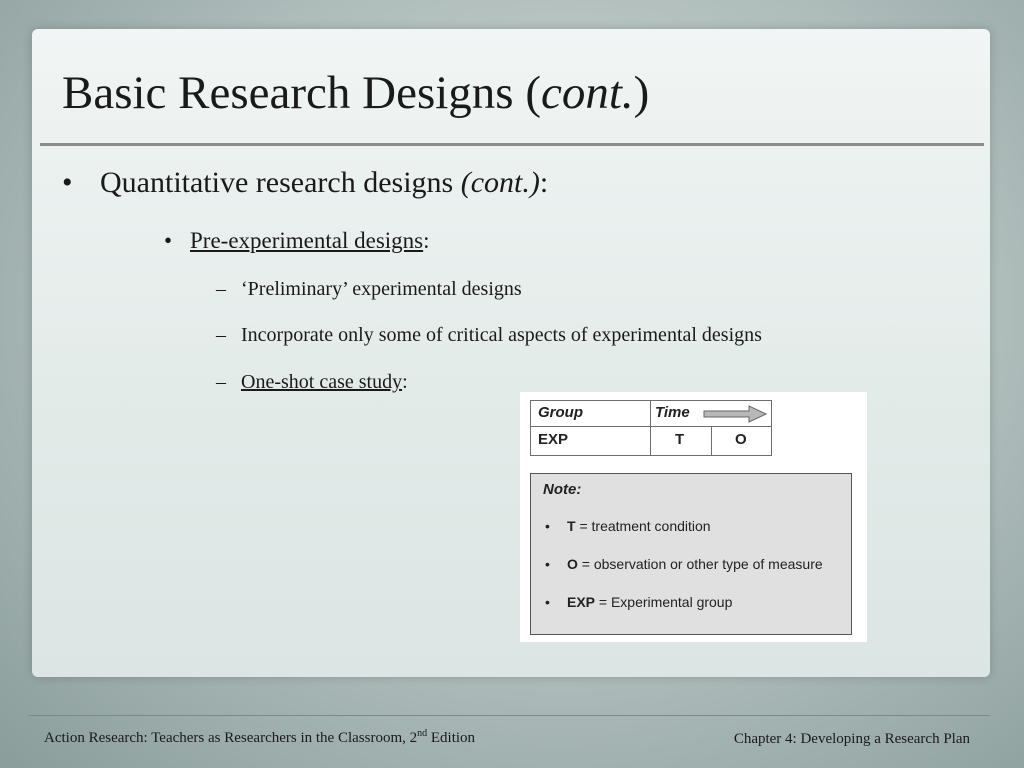  What do you see at coordinates (560, 412) in the screenshot?
I see `header-group: Group` at bounding box center [560, 412].